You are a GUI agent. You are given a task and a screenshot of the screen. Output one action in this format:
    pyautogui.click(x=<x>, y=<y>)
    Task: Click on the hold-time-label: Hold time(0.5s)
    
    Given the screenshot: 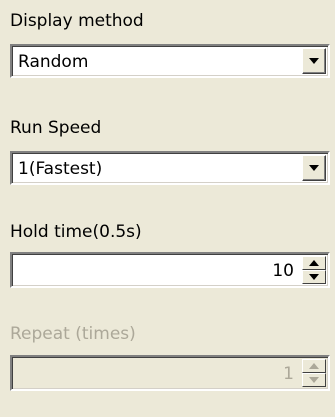 What is the action you would take?
    pyautogui.click(x=76, y=232)
    